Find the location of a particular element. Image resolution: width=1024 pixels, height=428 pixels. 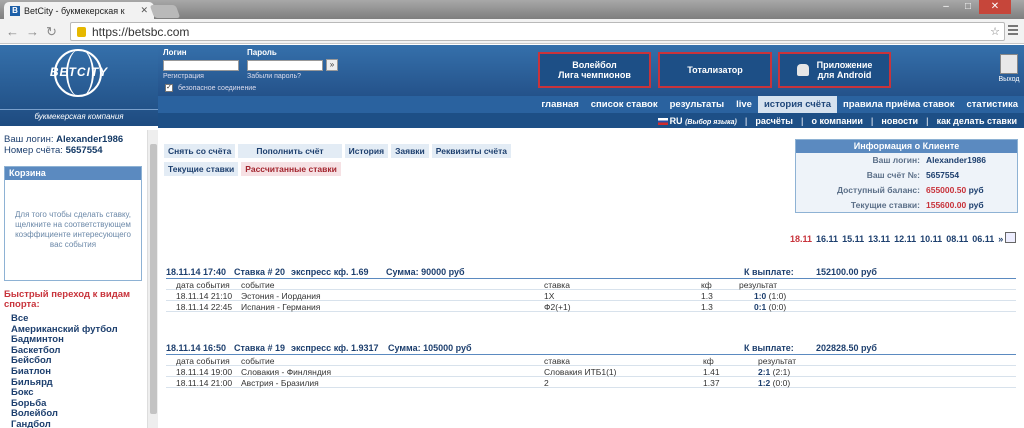

sport-link: Гандбол is located at coordinates (64, 423).